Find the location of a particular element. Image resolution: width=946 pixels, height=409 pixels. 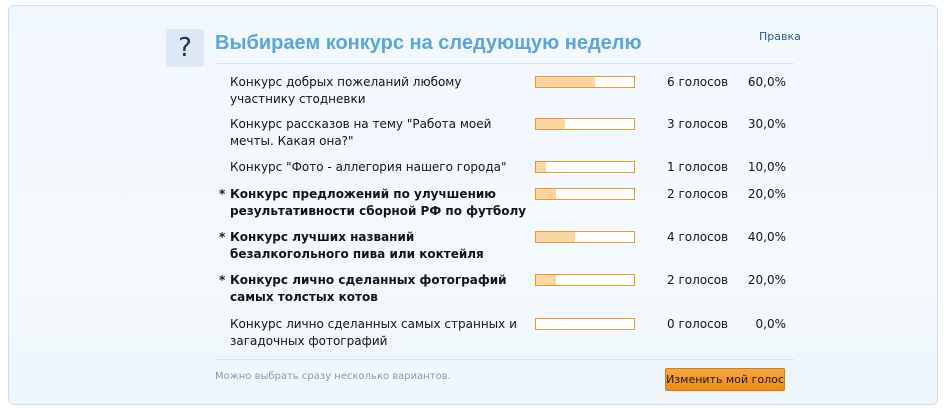

title-divider is located at coordinates (504, 63).